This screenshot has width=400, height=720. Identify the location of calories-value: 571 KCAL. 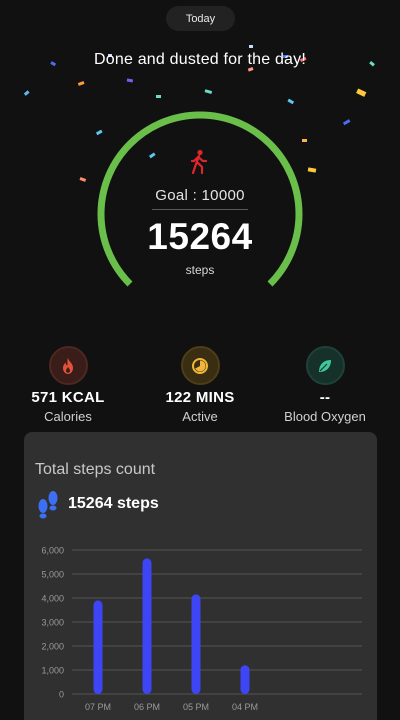
(68, 397).